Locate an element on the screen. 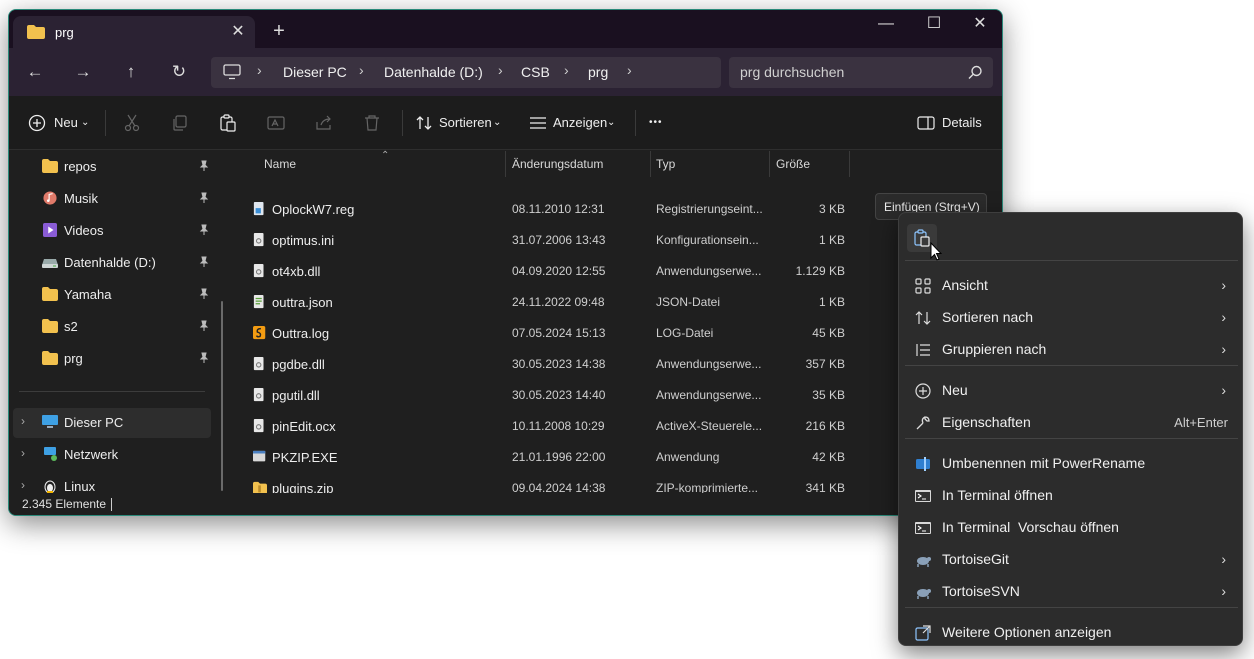 The image size is (1254, 659). file-date: 30.05.2023 14:38 is located at coordinates (559, 364).